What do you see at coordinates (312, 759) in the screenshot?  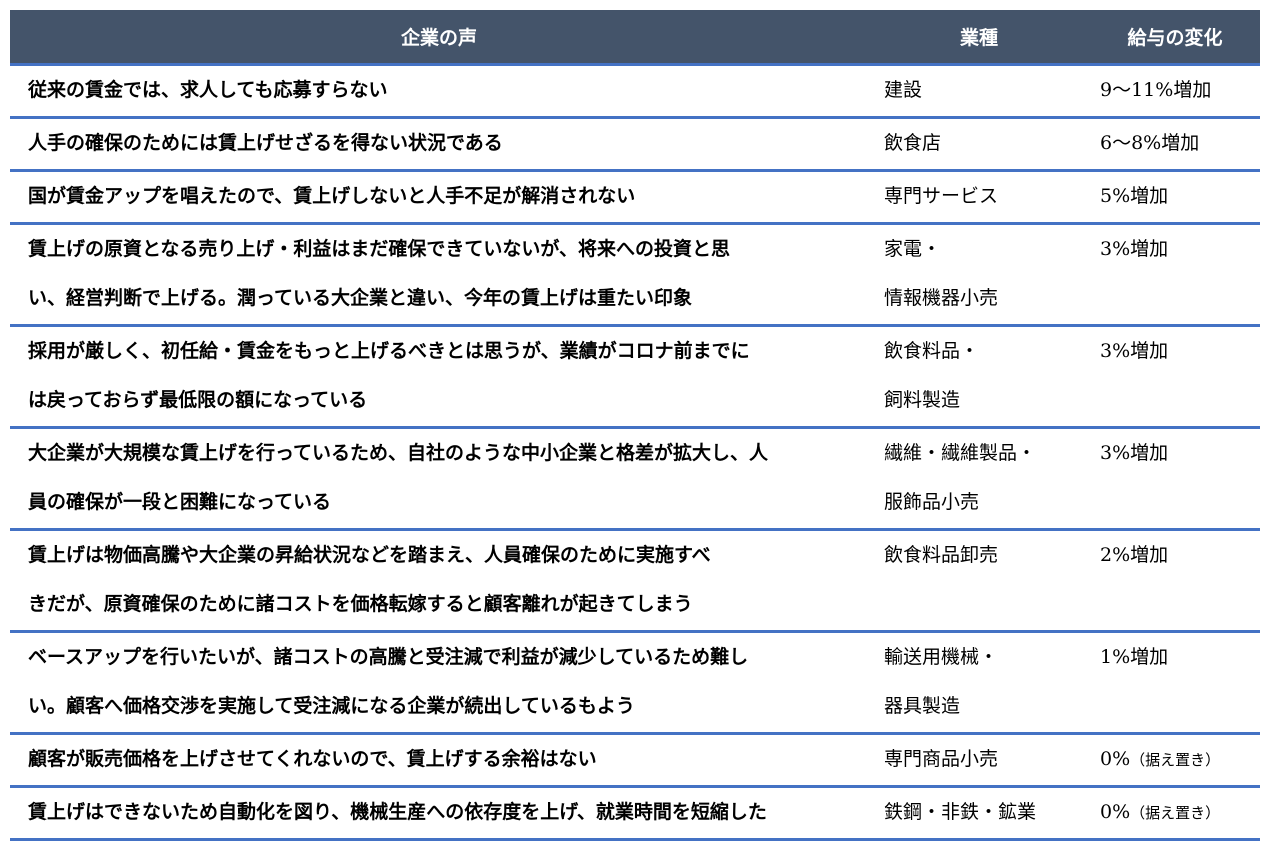 I see `voice-text: 顧客が販売価格を上げさせてくれないので、賃上げする余裕はない` at bounding box center [312, 759].